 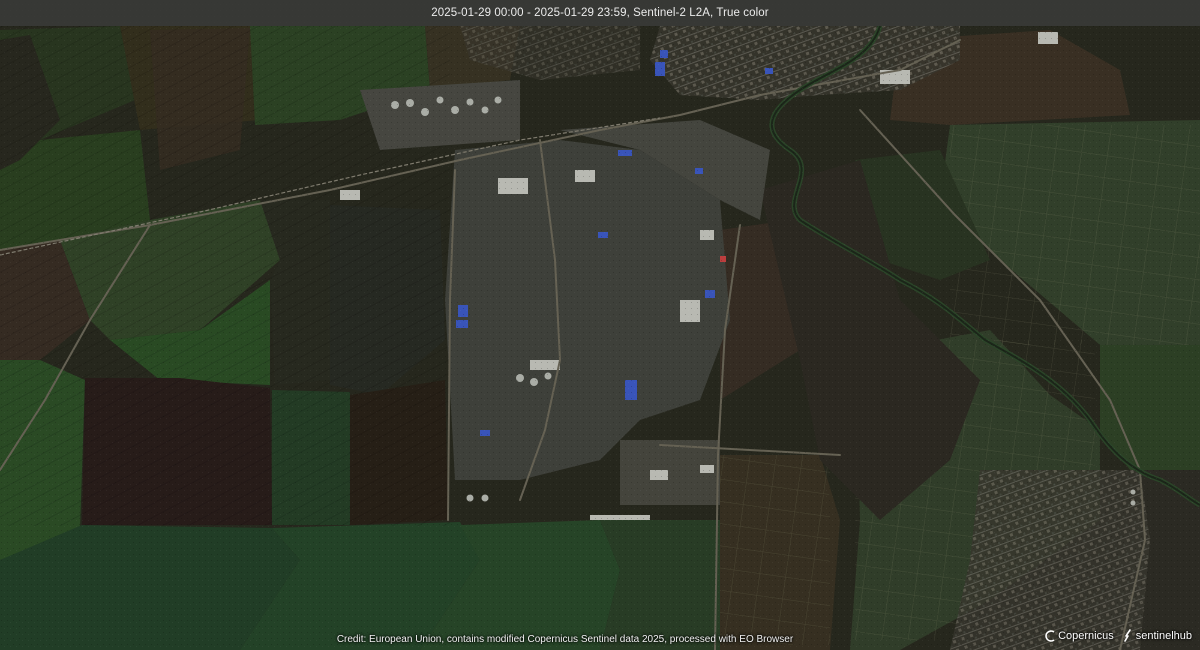 What do you see at coordinates (1163, 636) in the screenshot?
I see `sentinelhub-logo-text: sentinelhub` at bounding box center [1163, 636].